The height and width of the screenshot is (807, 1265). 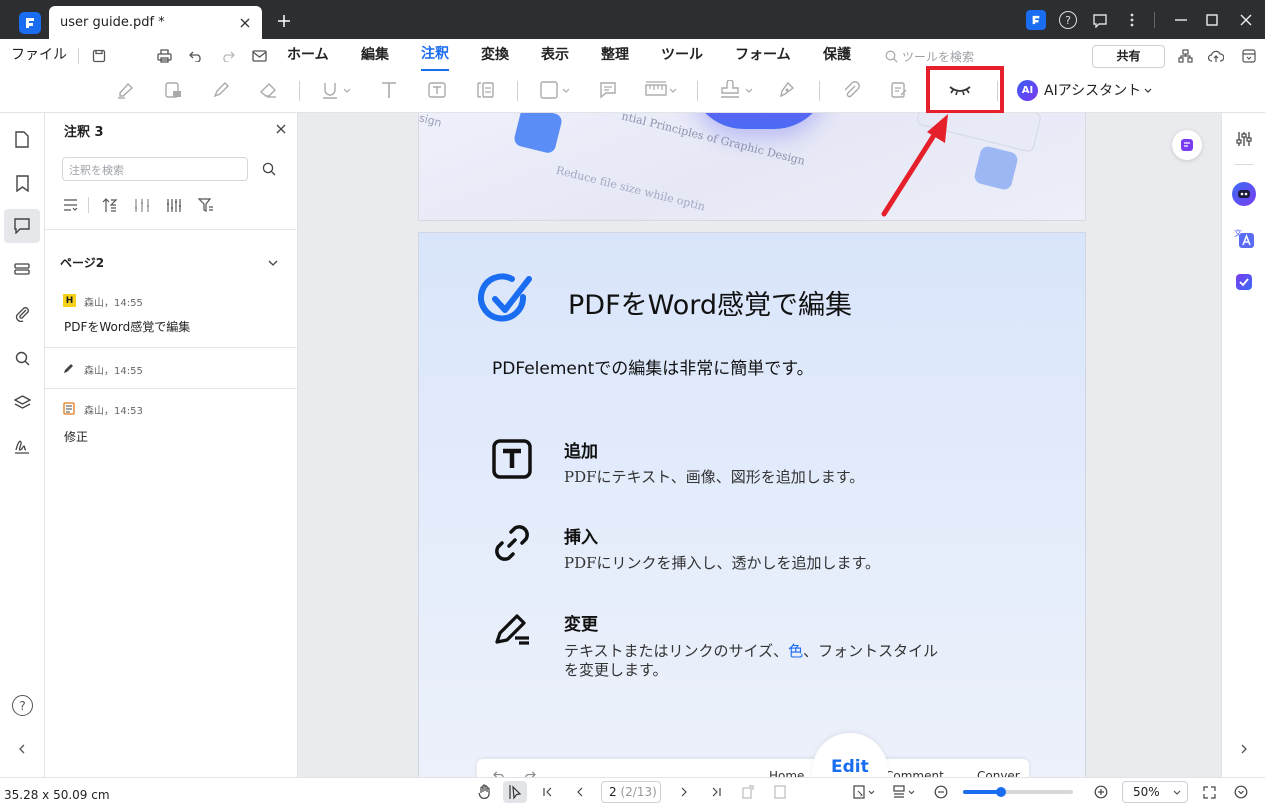 What do you see at coordinates (113, 411) in the screenshot?
I see `annotation-meta: 森山，14:53` at bounding box center [113, 411].